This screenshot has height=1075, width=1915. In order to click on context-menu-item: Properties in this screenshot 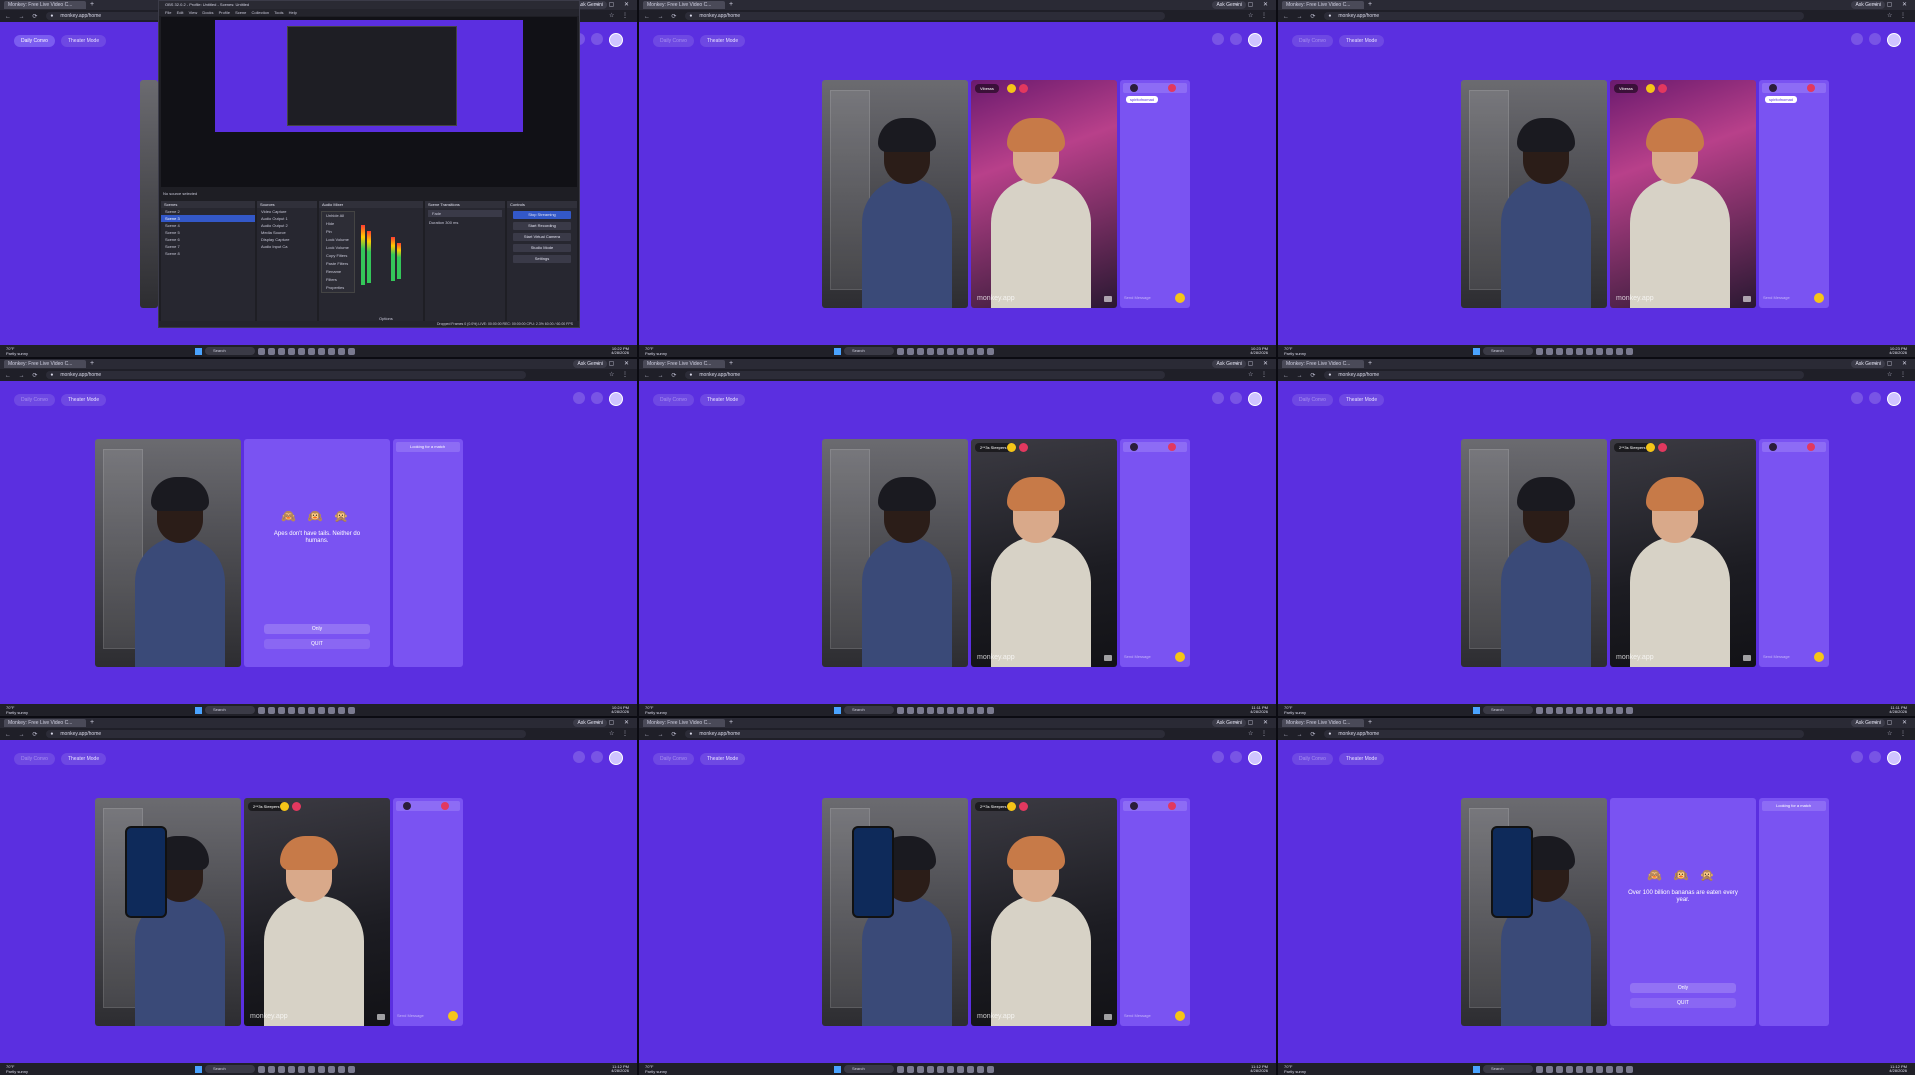, I will do `click(338, 288)`.